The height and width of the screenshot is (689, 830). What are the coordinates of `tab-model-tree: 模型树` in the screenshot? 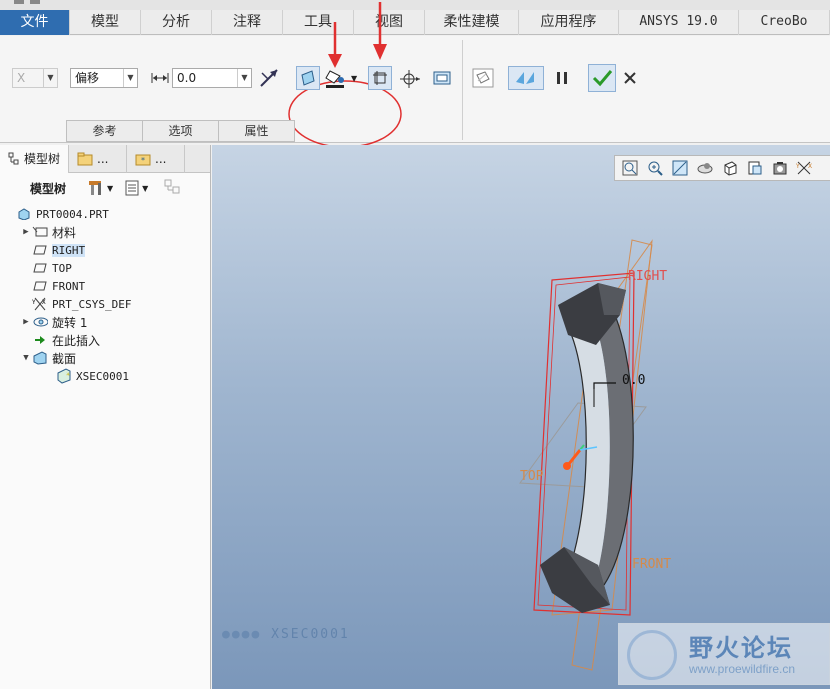 It's located at (35, 159).